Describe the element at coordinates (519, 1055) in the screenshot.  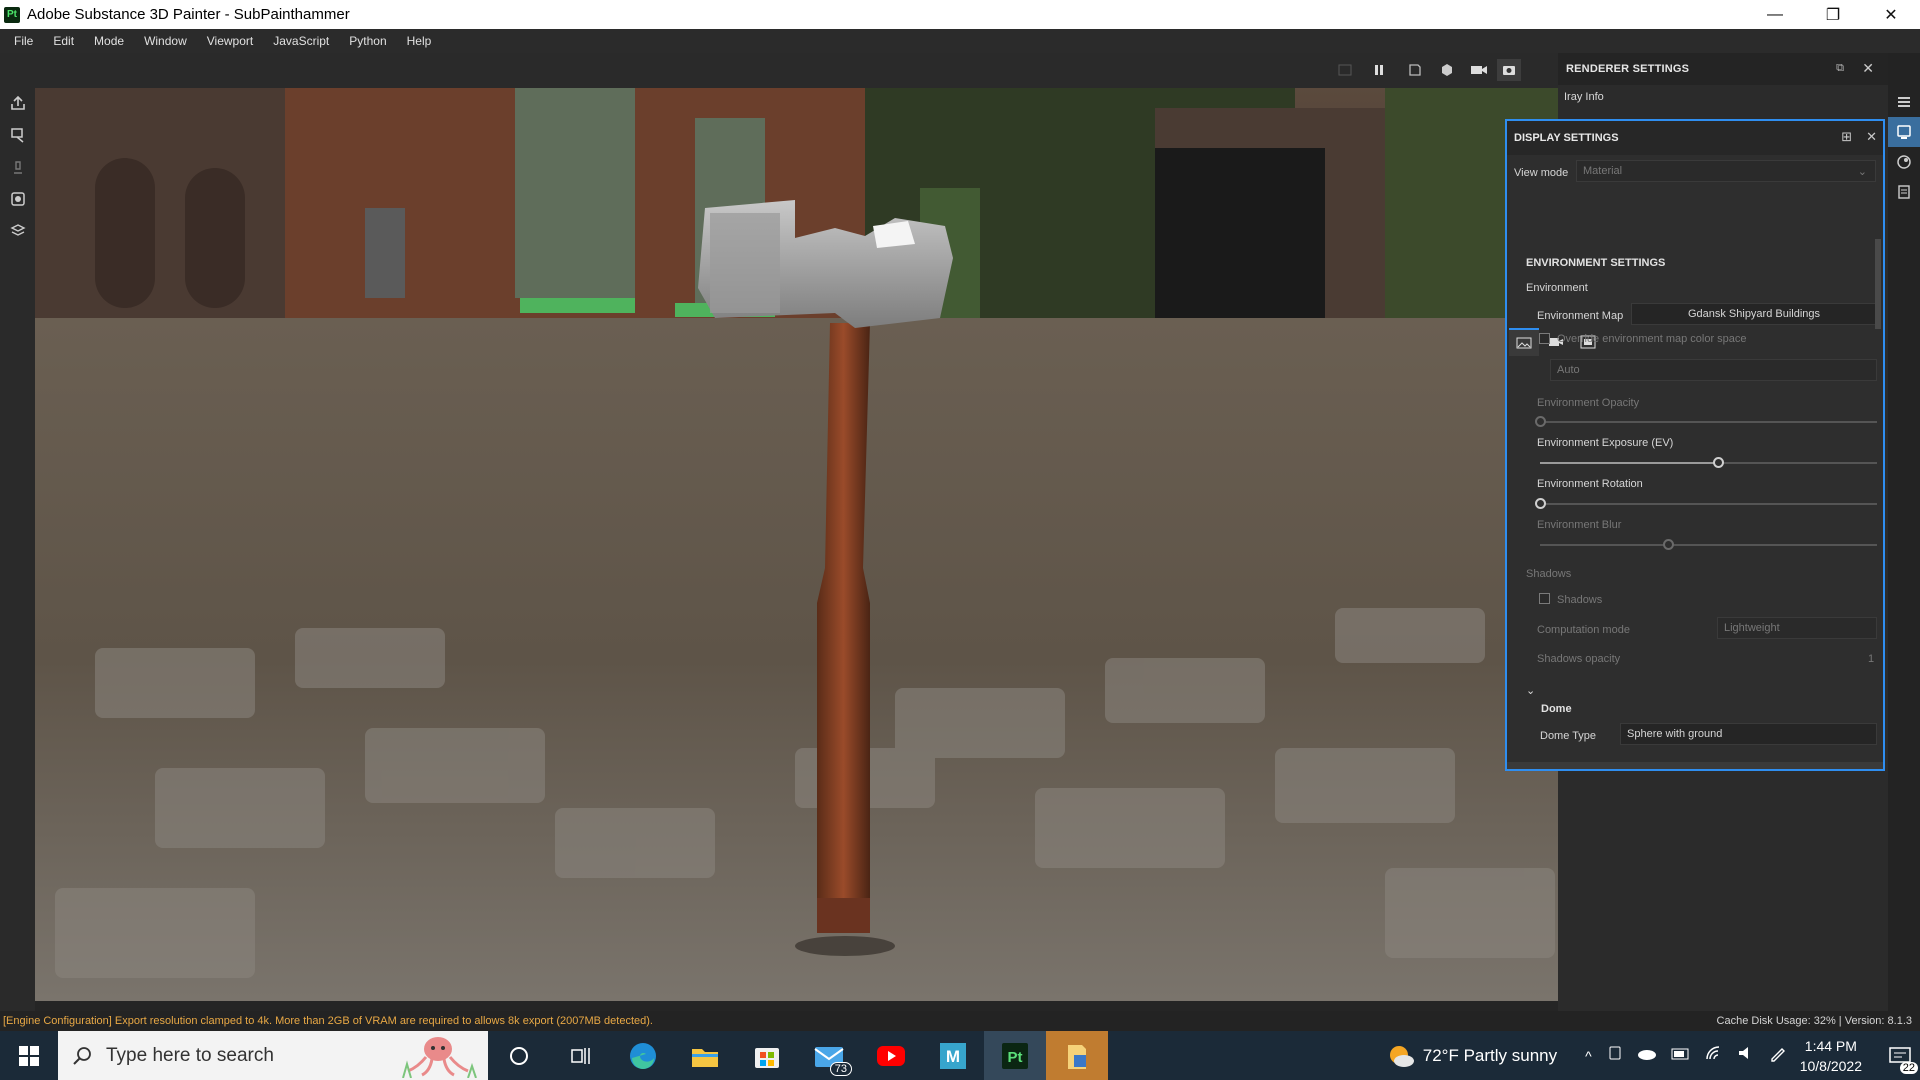
I see `cortana-icon` at that location.